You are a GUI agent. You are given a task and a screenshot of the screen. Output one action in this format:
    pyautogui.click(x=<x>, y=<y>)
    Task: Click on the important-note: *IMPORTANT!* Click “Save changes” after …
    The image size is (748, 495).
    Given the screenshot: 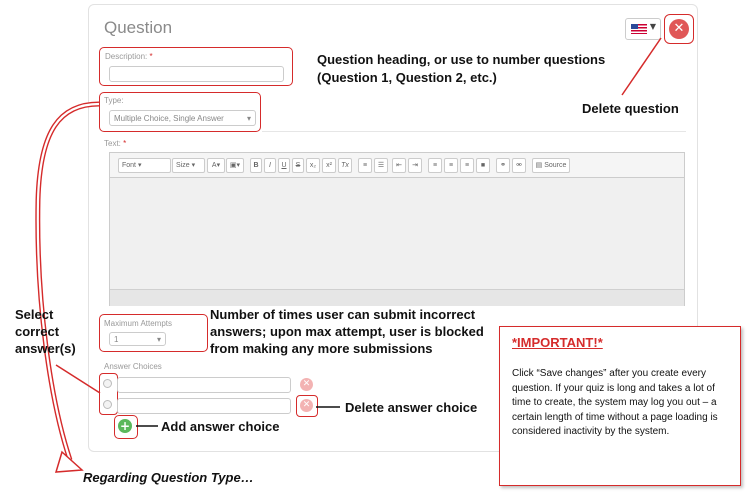 What is the action you would take?
    pyautogui.click(x=620, y=406)
    